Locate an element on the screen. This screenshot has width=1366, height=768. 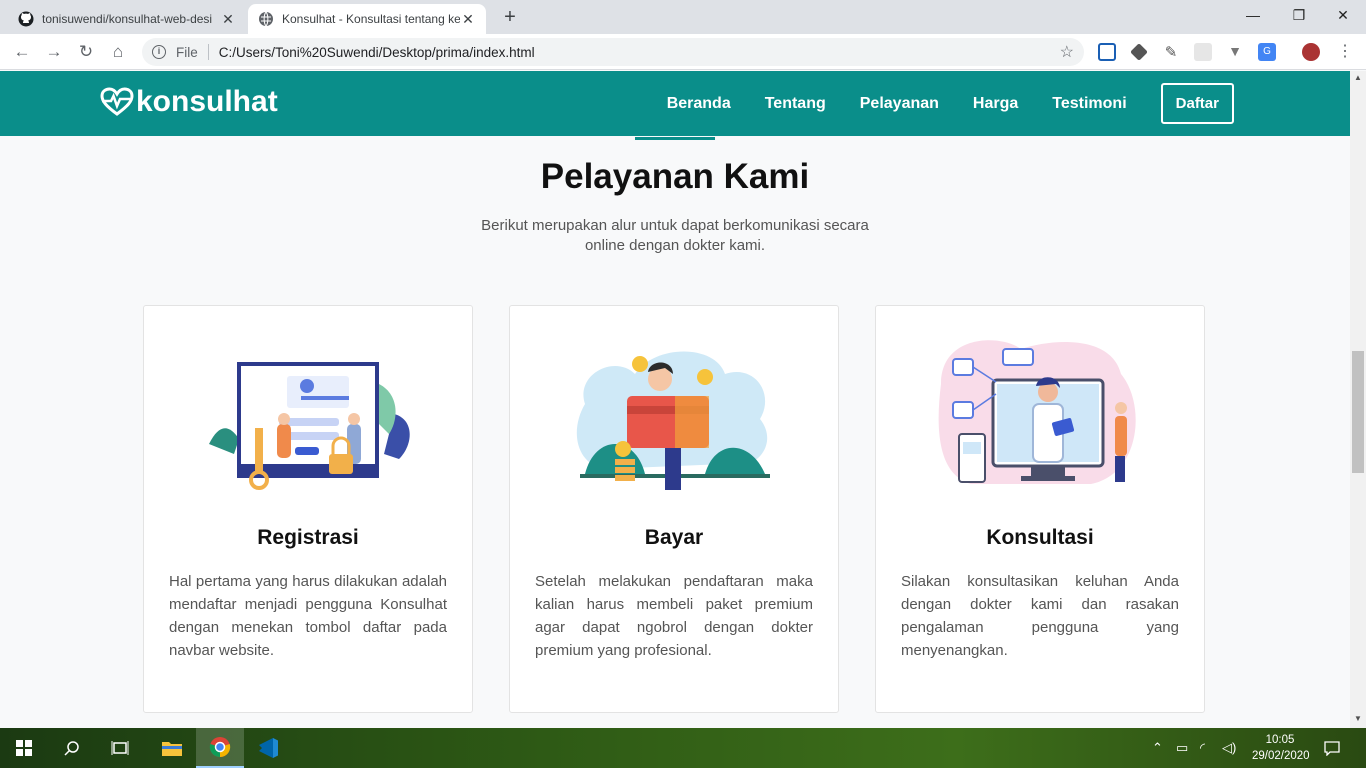
tab-github: tonisuwendi/konsulhat-web-desi ✕ is located at coordinates (127, 19).